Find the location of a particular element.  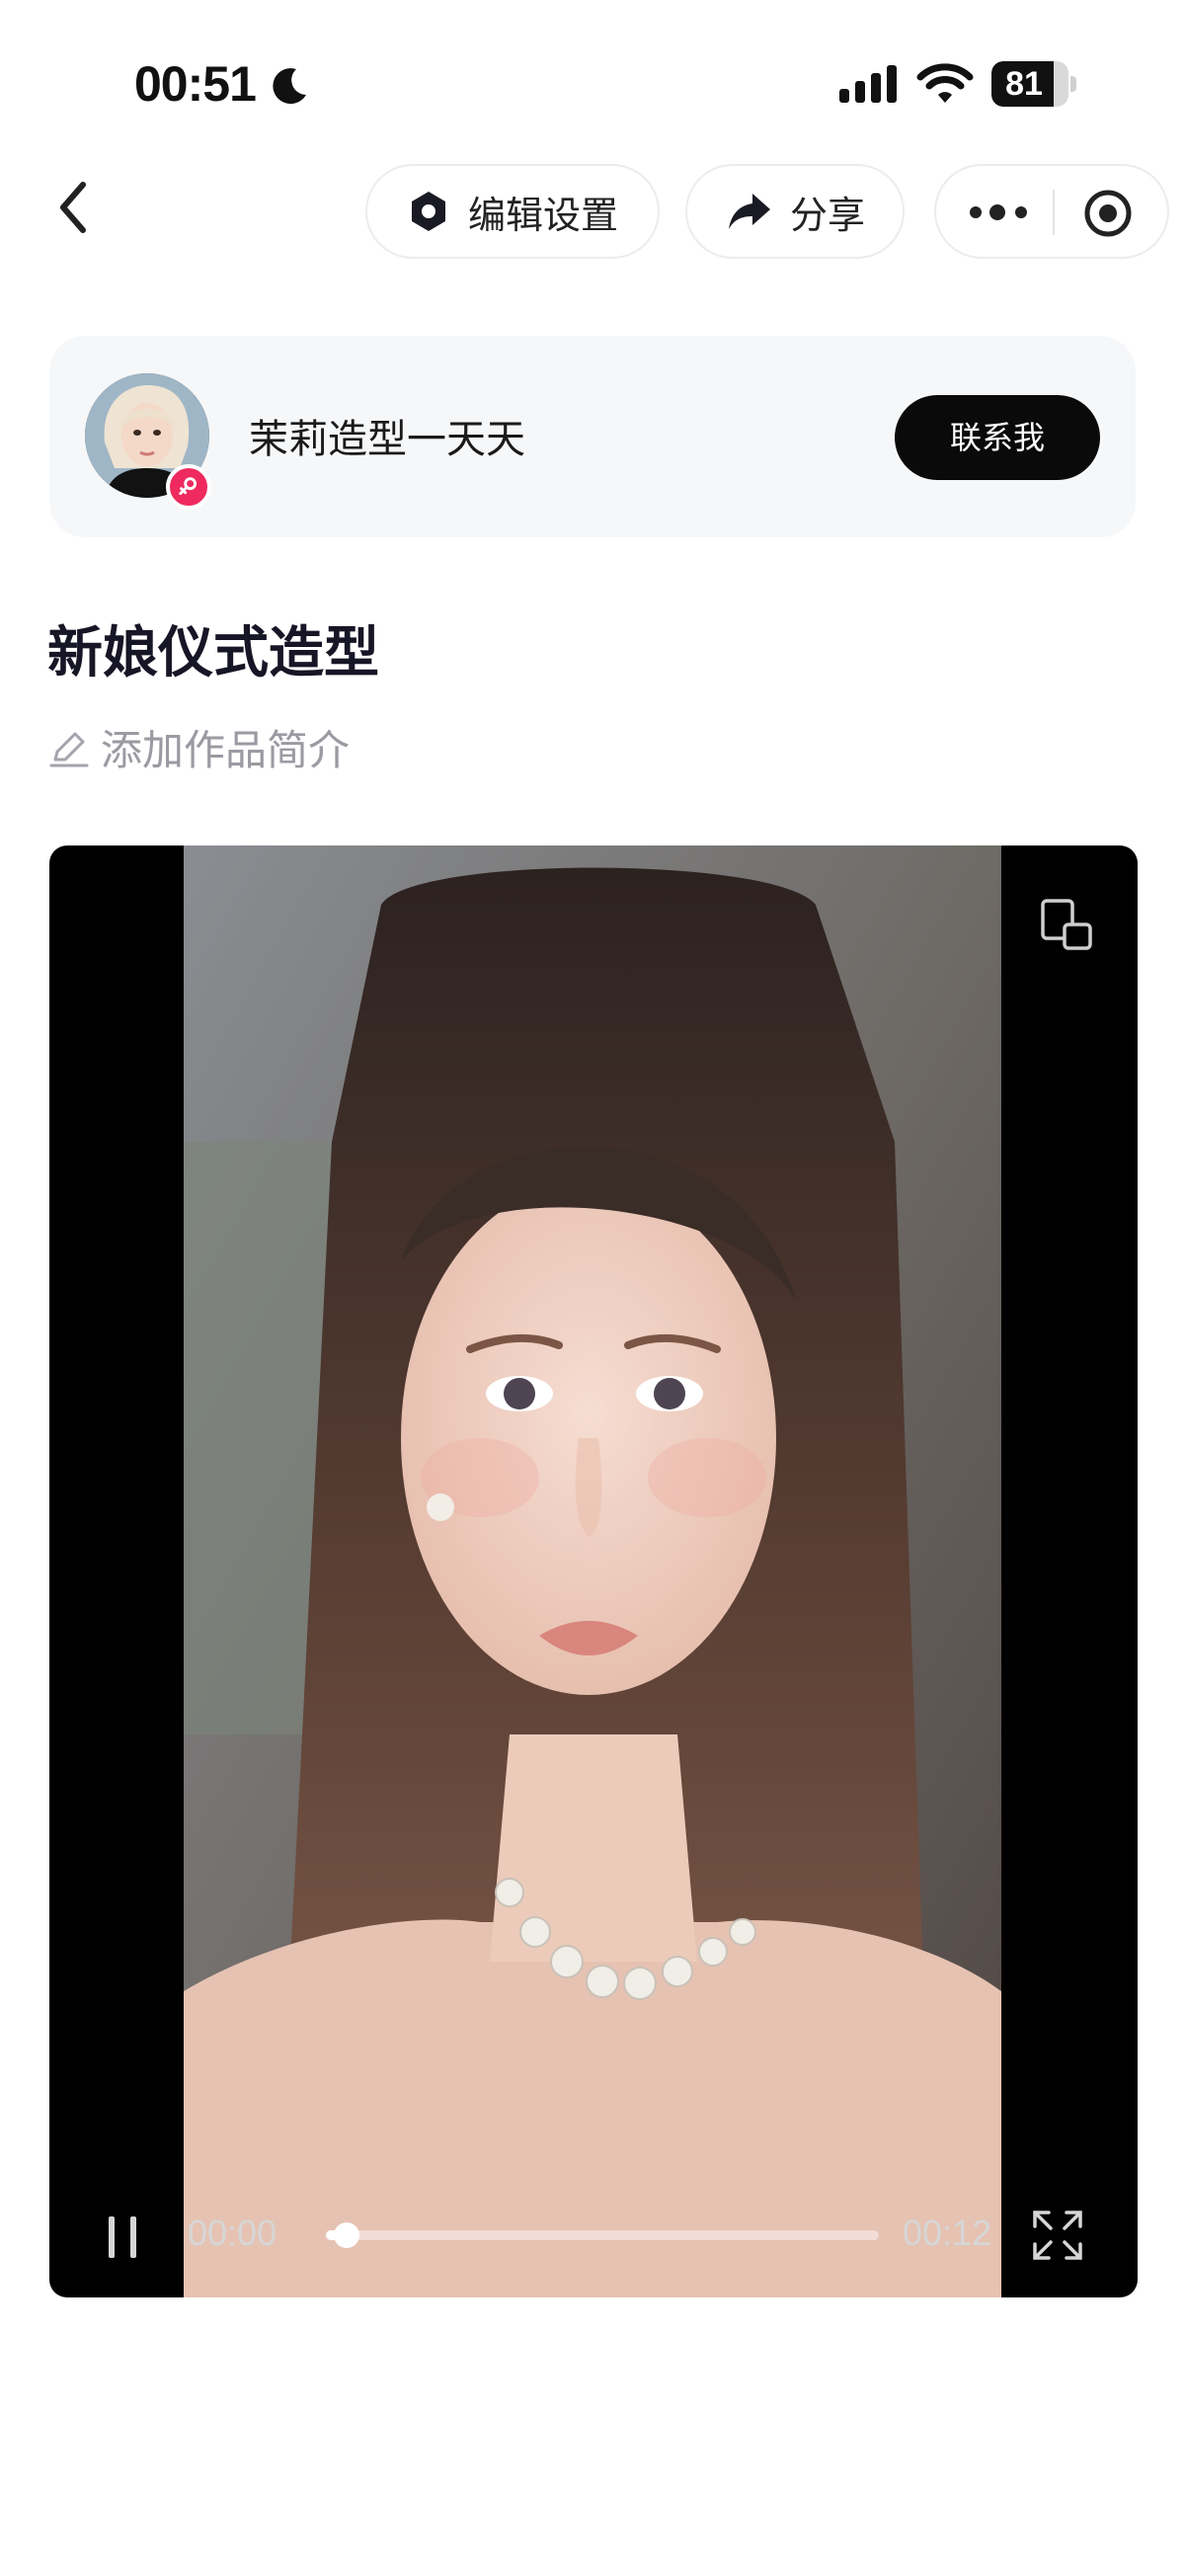

battery-level: 81 is located at coordinates (1024, 84).